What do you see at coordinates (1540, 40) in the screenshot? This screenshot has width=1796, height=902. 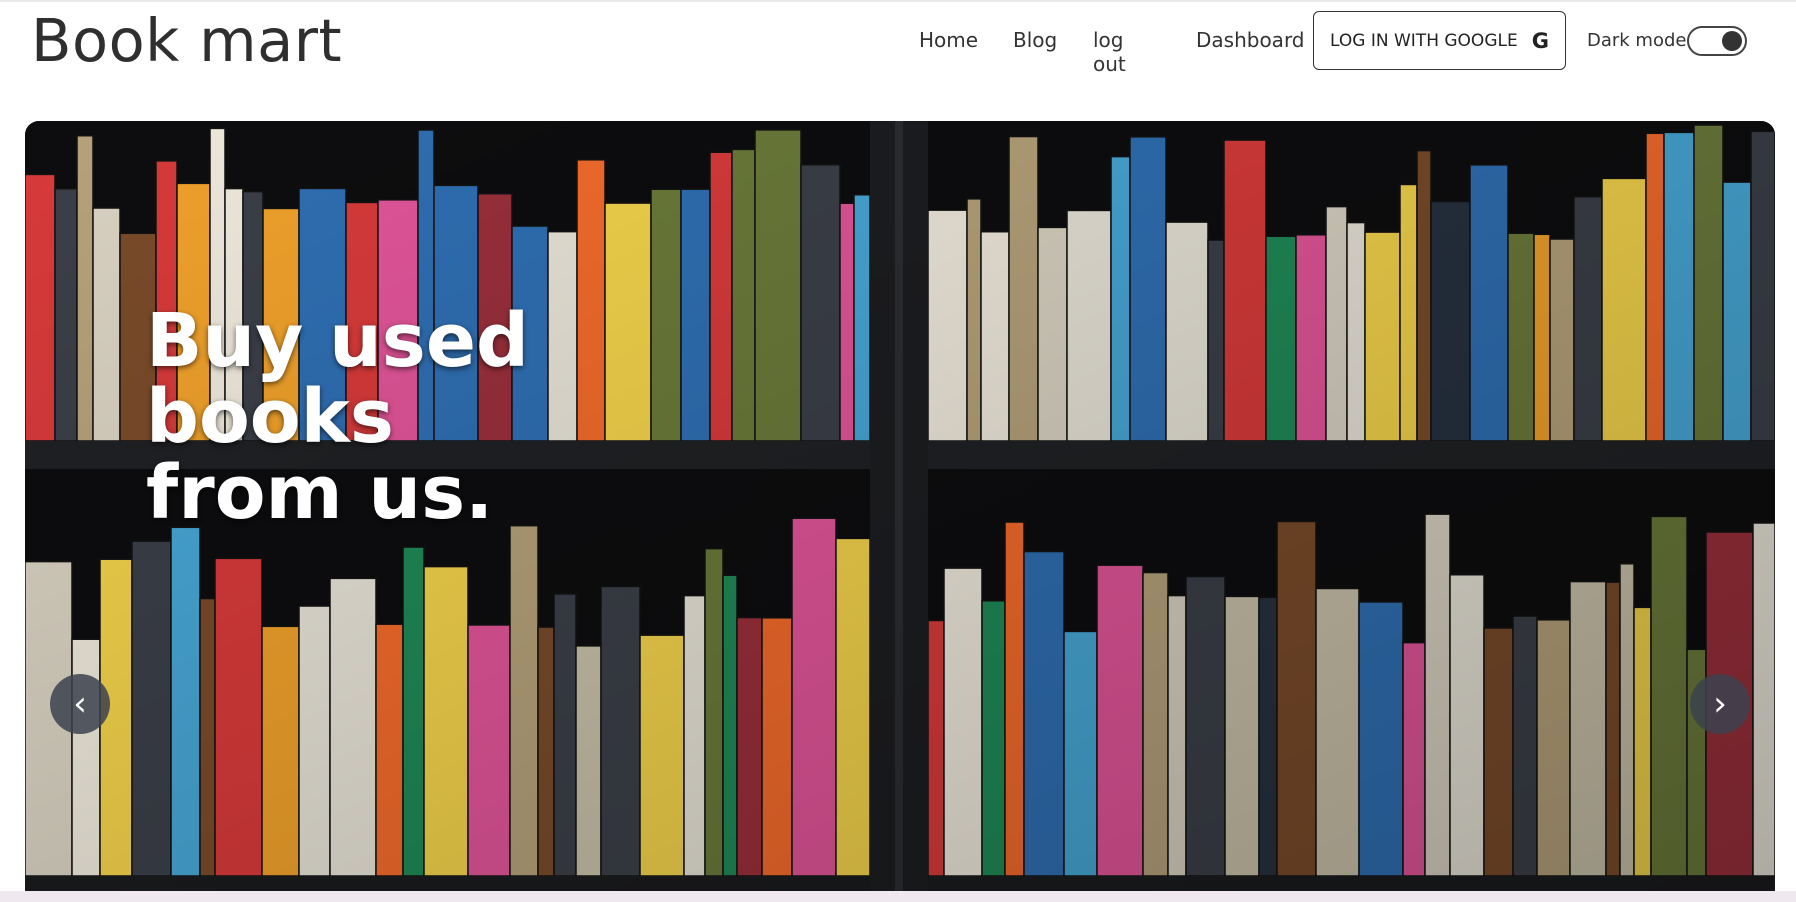 I see `google-icon: G` at bounding box center [1540, 40].